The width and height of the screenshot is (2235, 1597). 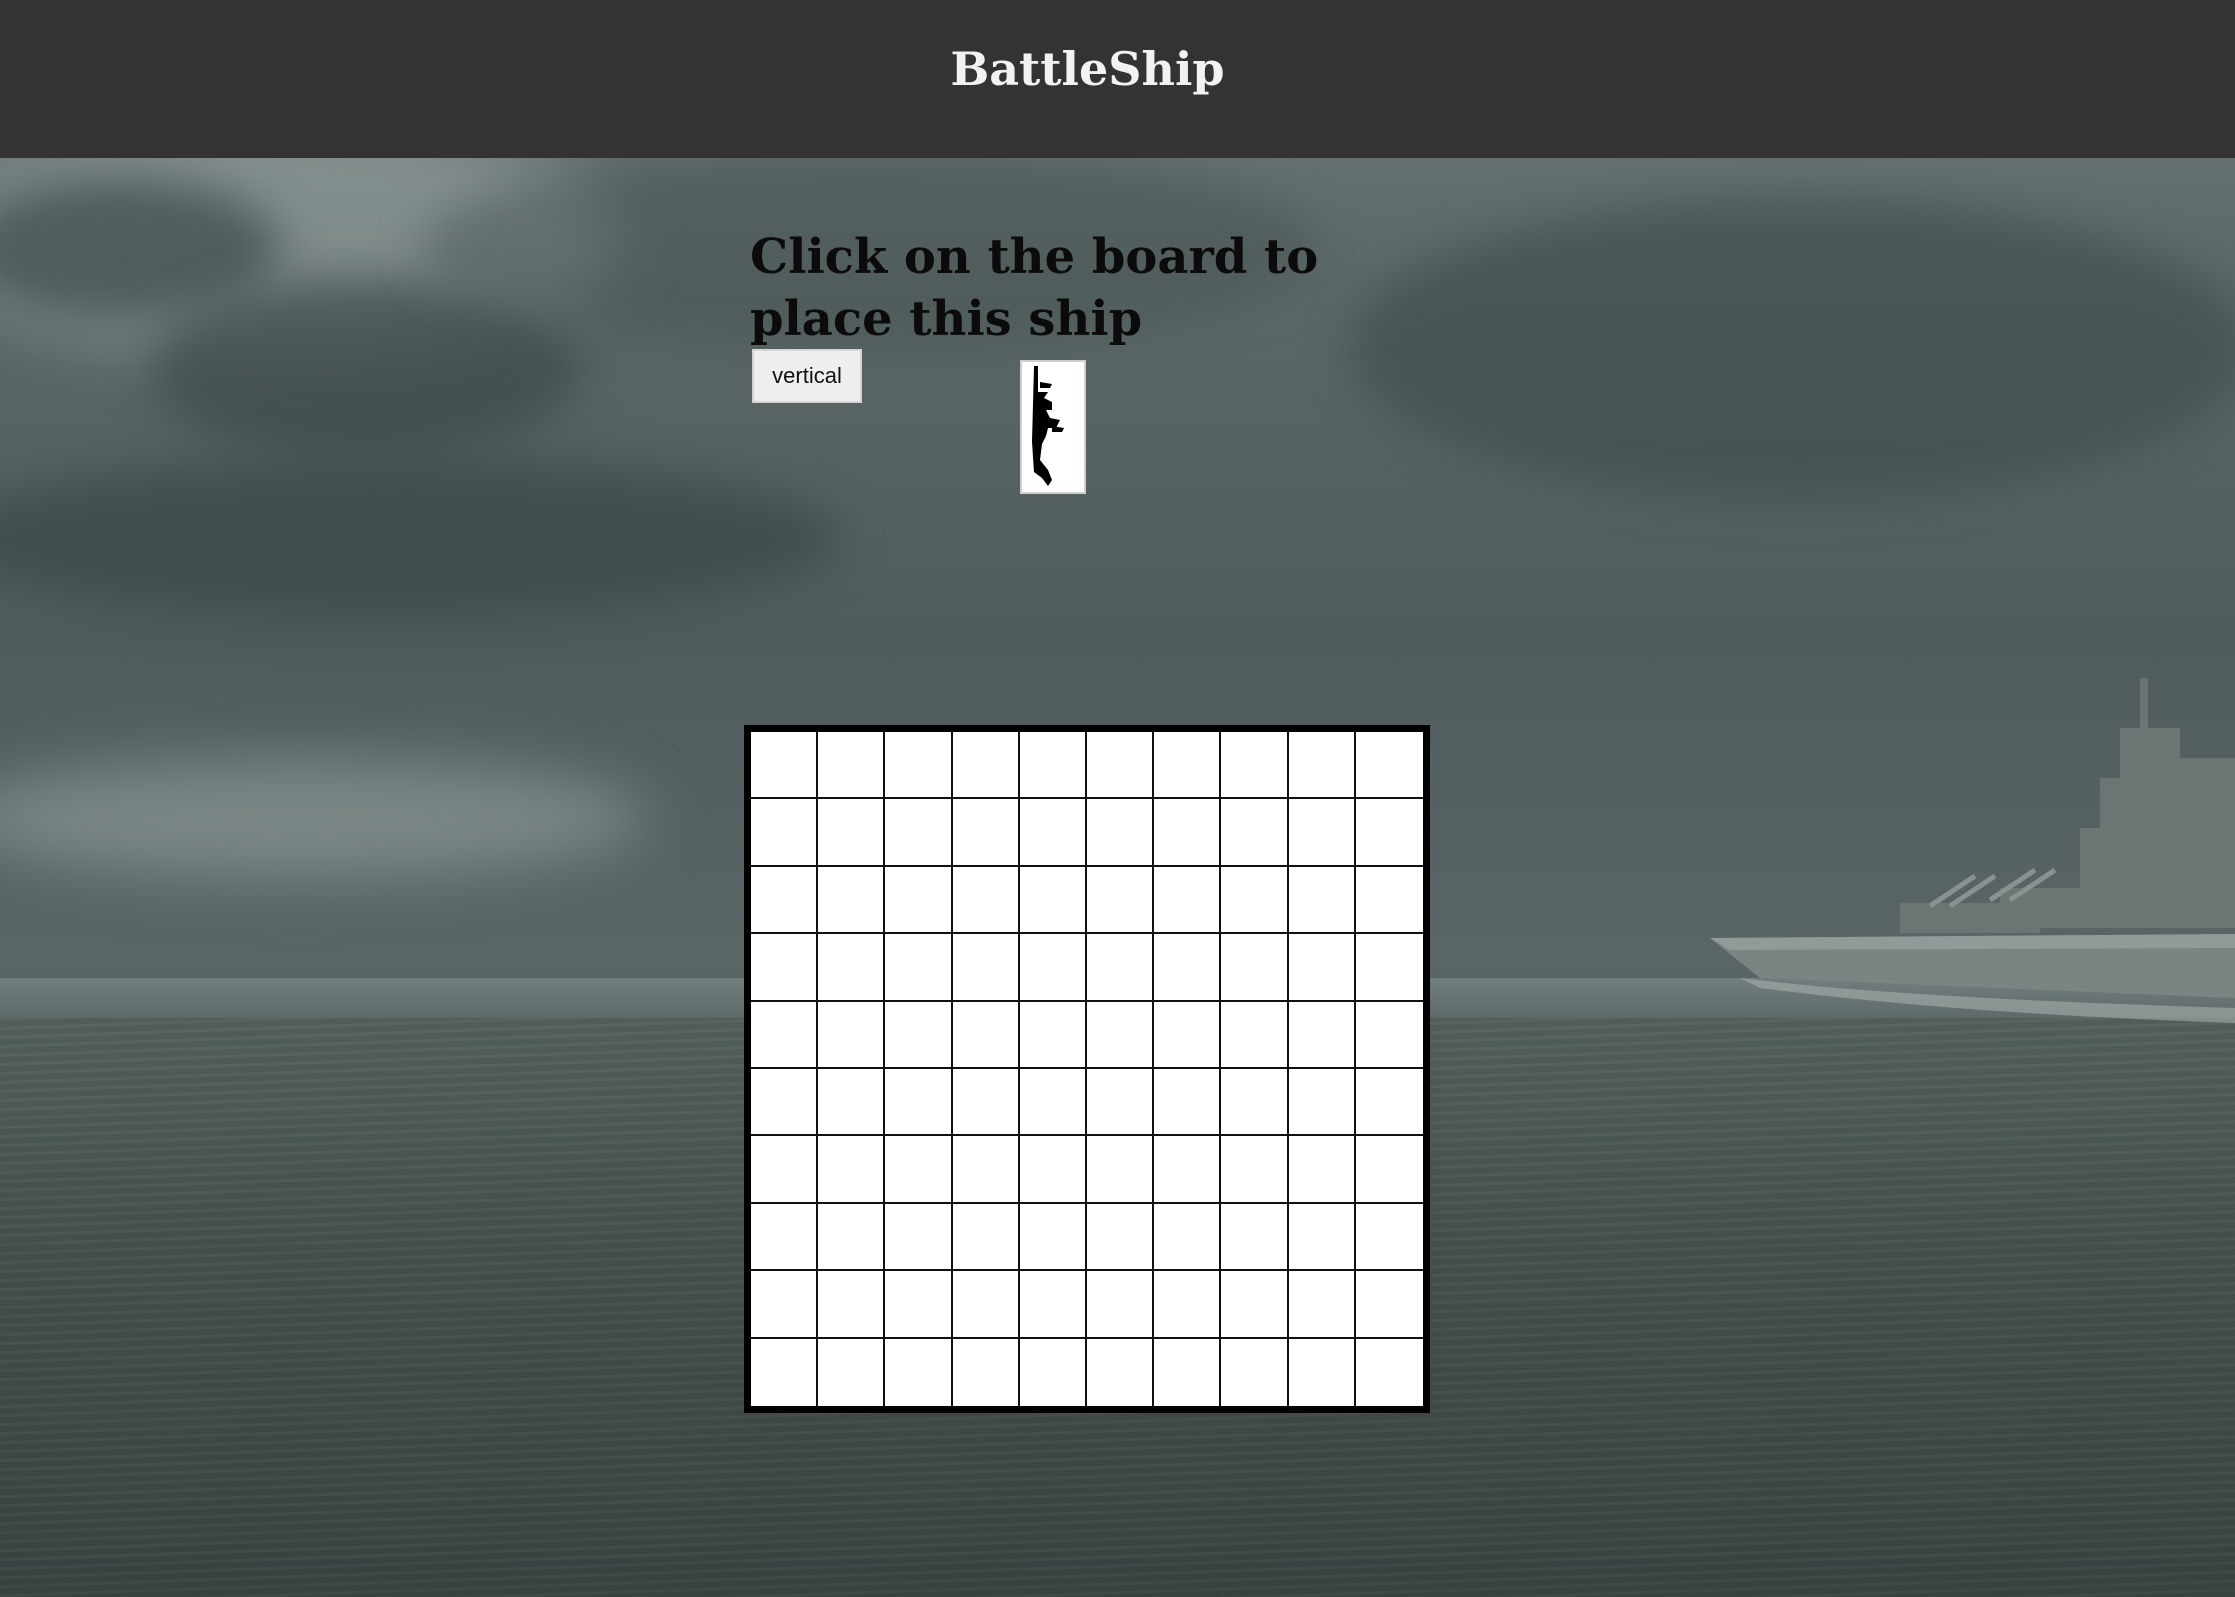 I want to click on orientation-toggle-button: vertical, so click(x=807, y=376).